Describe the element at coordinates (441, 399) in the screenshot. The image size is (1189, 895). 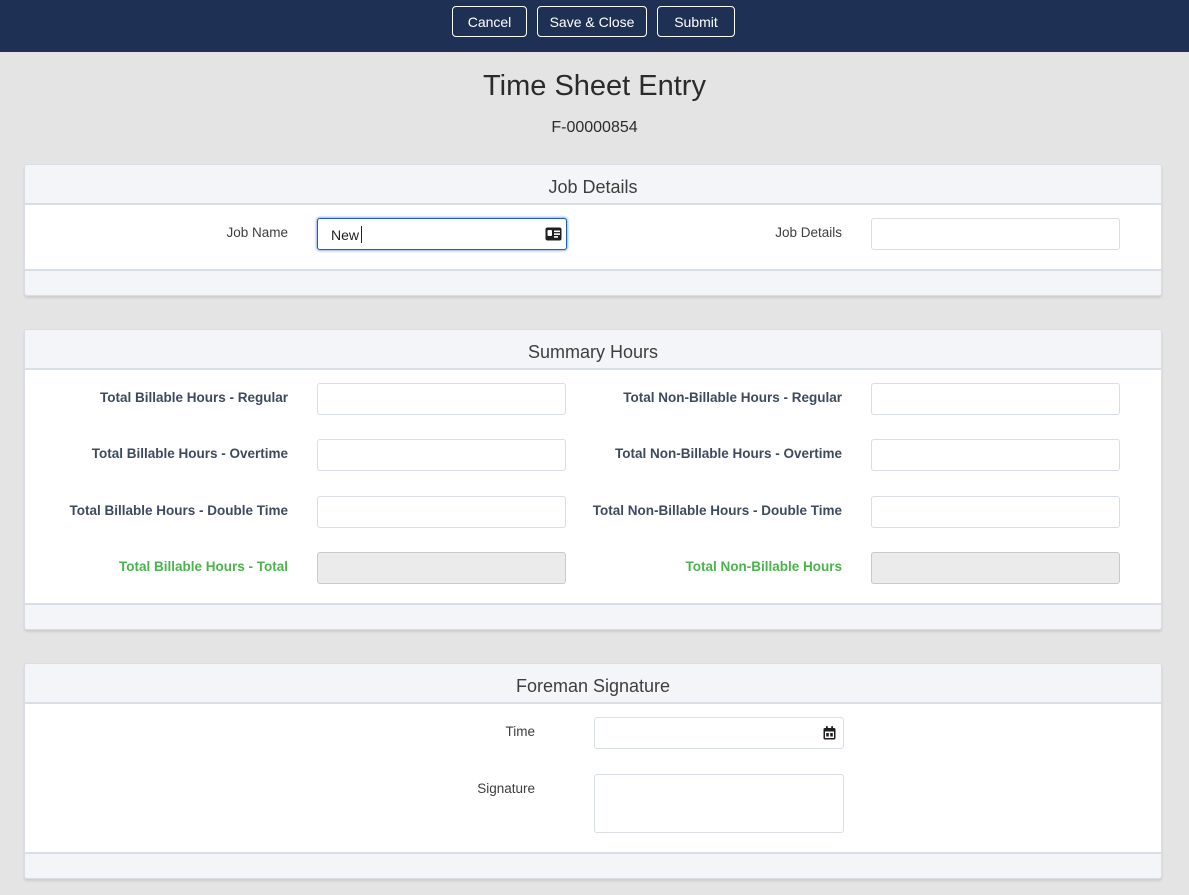
I see `billable-regular-input` at that location.